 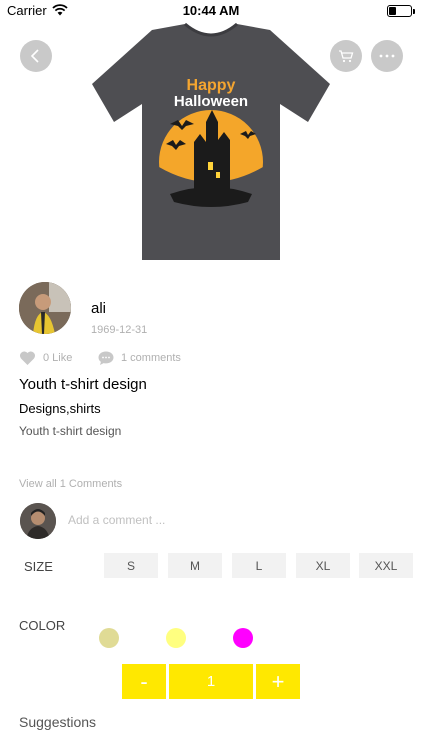 I want to click on size-option-l: L, so click(x=259, y=565).